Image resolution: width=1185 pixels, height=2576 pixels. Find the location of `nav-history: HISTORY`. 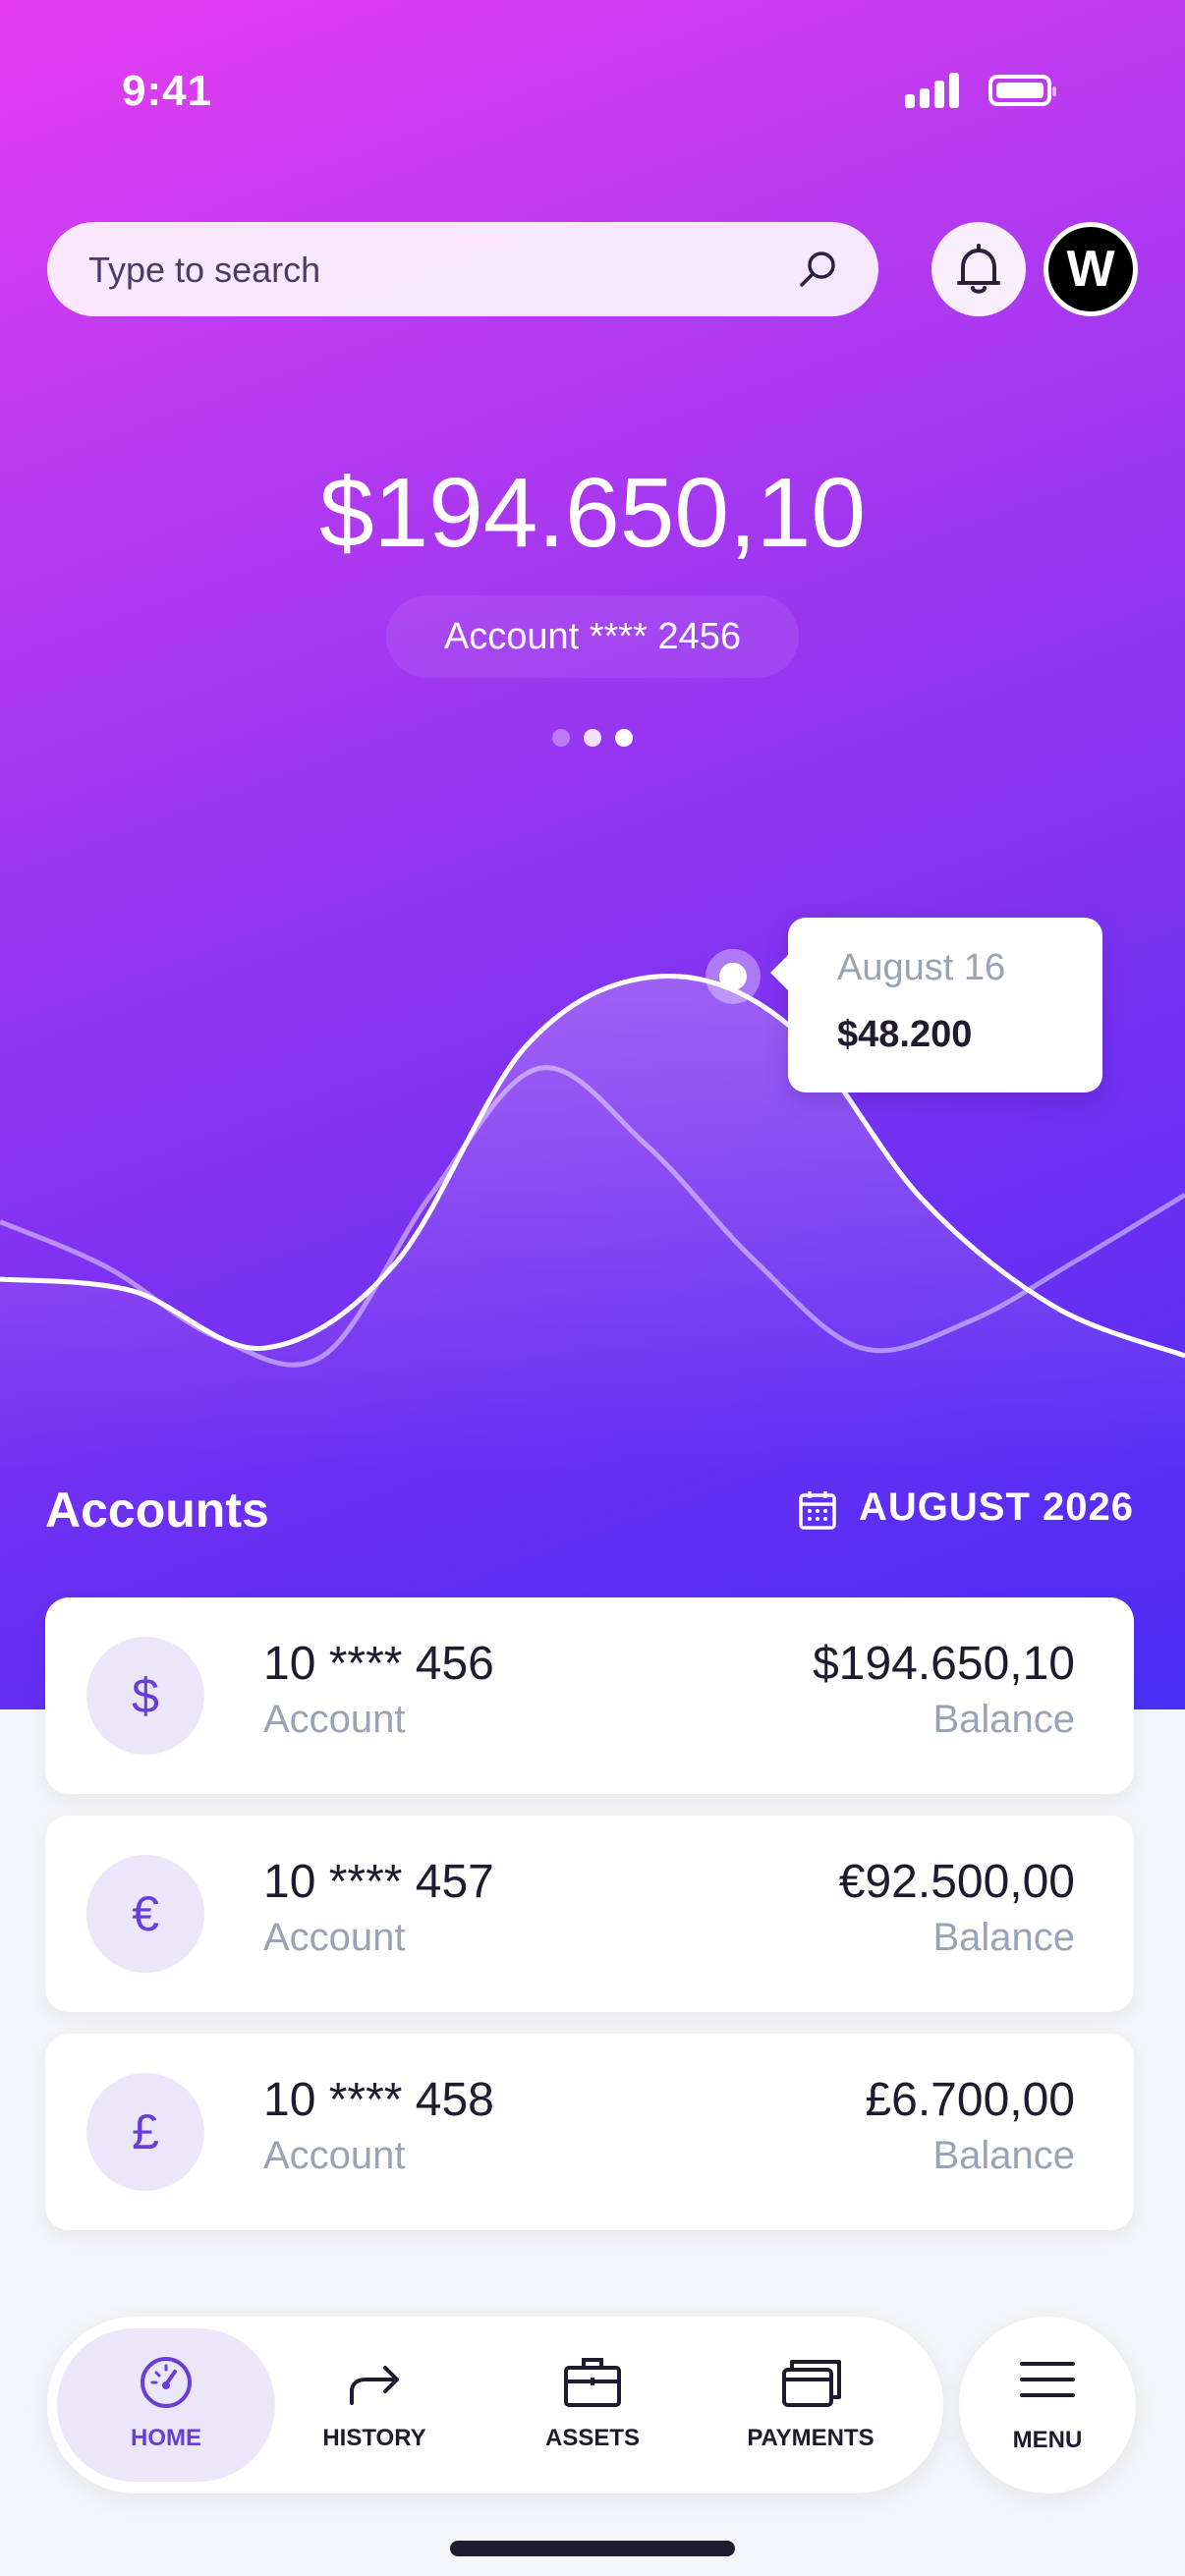

nav-history: HISTORY is located at coordinates (374, 2405).